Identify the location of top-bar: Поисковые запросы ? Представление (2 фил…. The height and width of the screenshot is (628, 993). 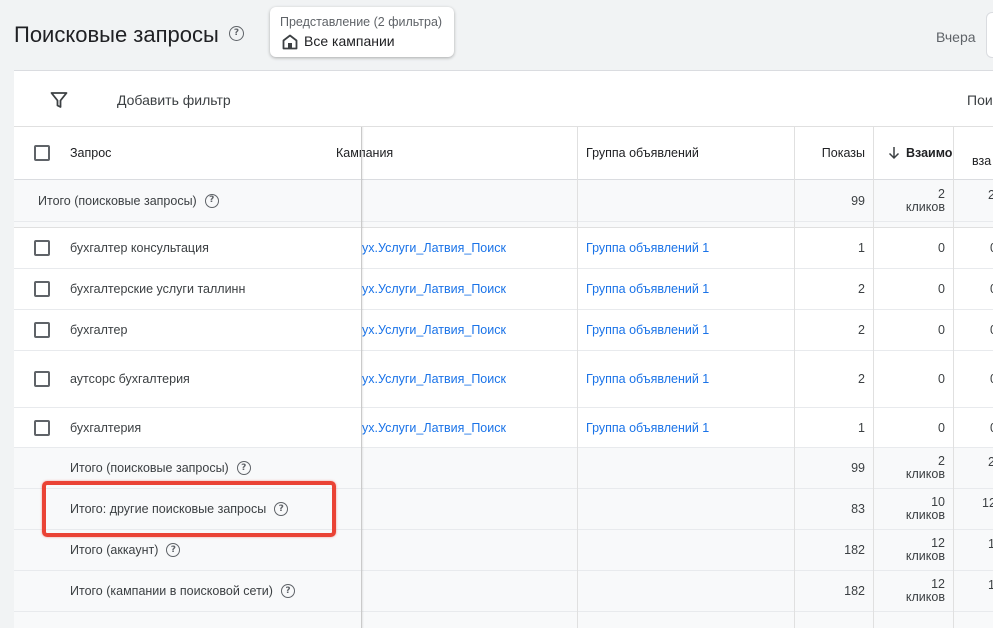
(496, 35).